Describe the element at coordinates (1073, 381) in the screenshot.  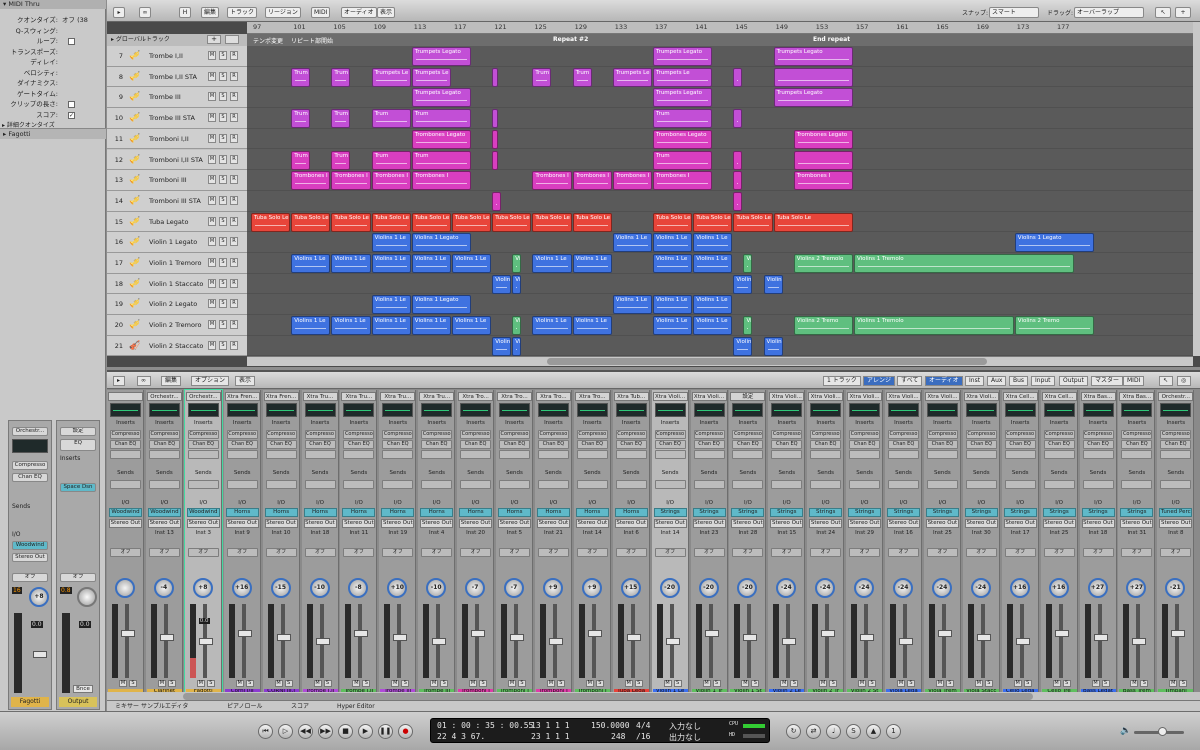
I see `mixer-filter-button: Output` at that location.